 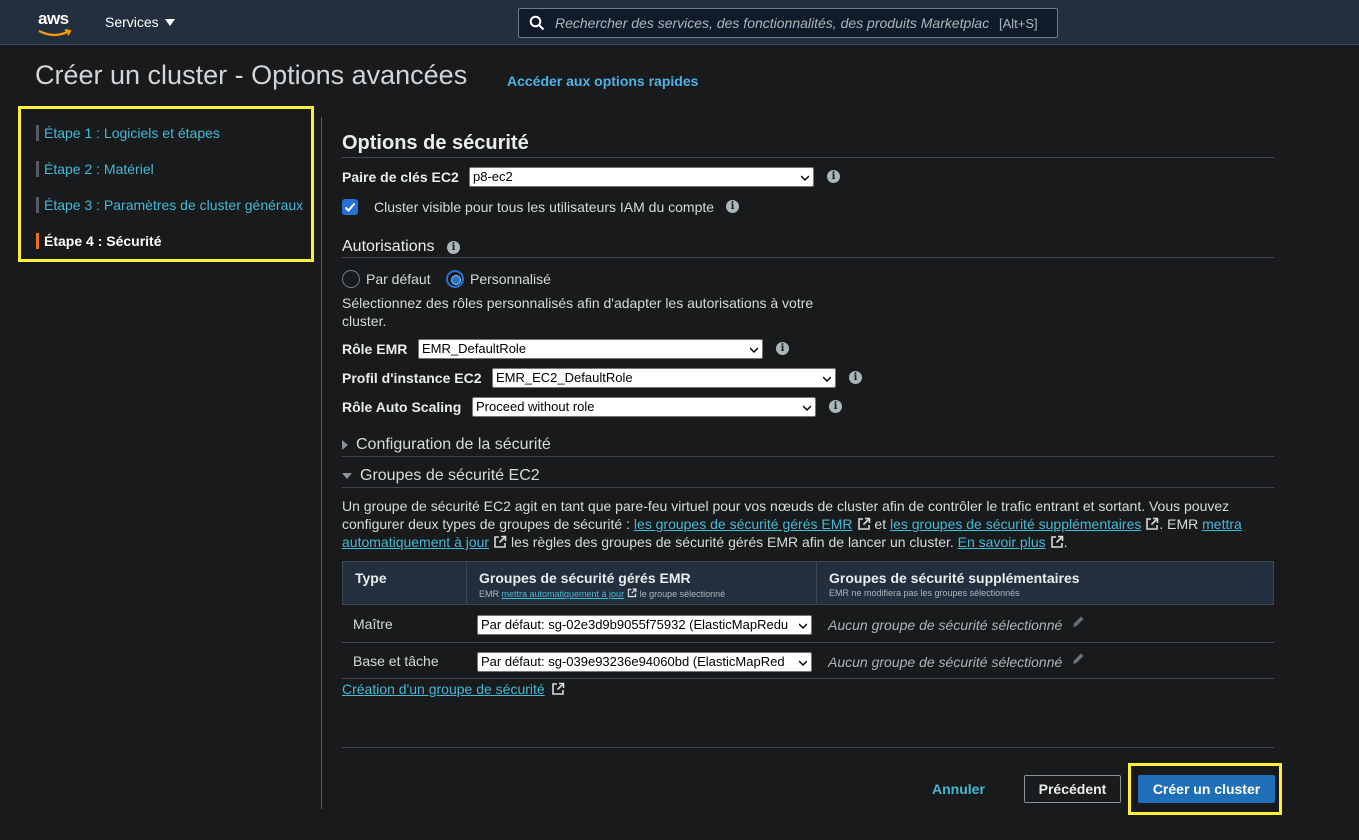 I want to click on previous-button: Précédent, so click(x=1072, y=789).